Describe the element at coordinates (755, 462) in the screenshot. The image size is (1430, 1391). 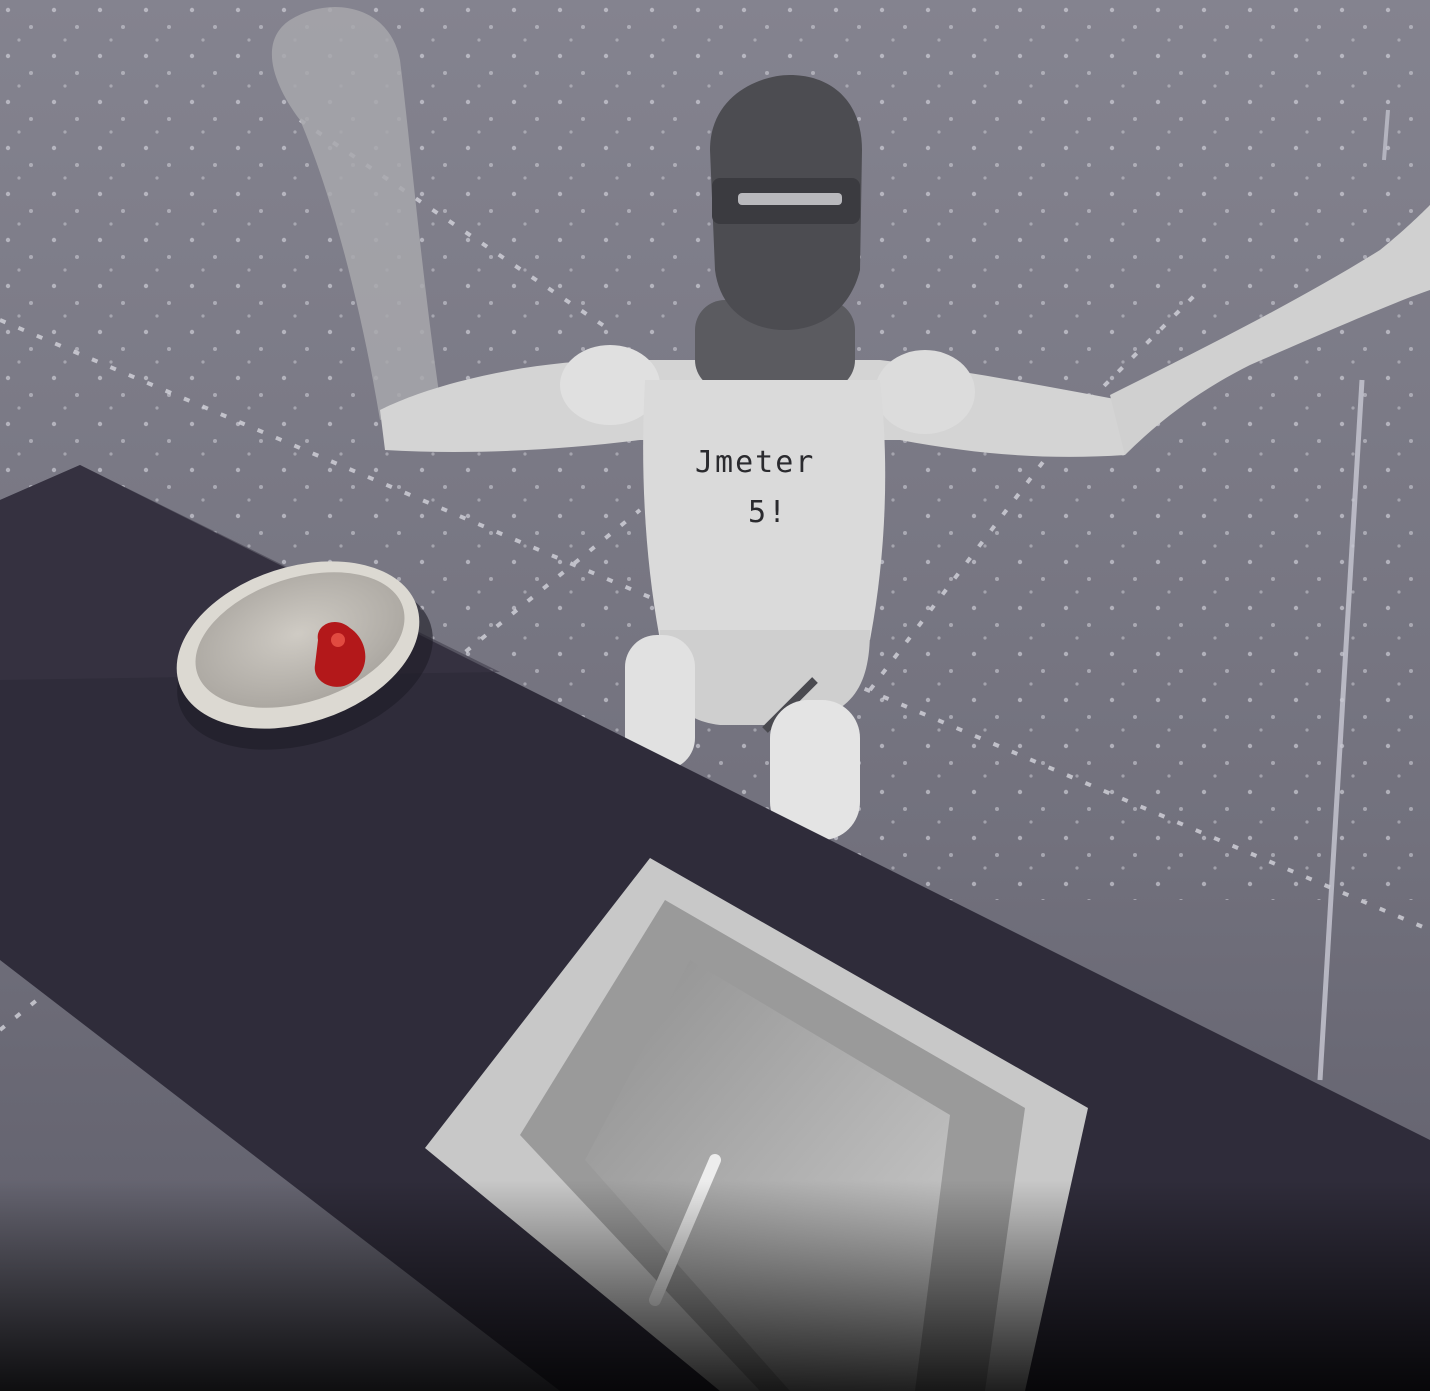
I see `robot-chest-text-1: Jmeter` at that location.